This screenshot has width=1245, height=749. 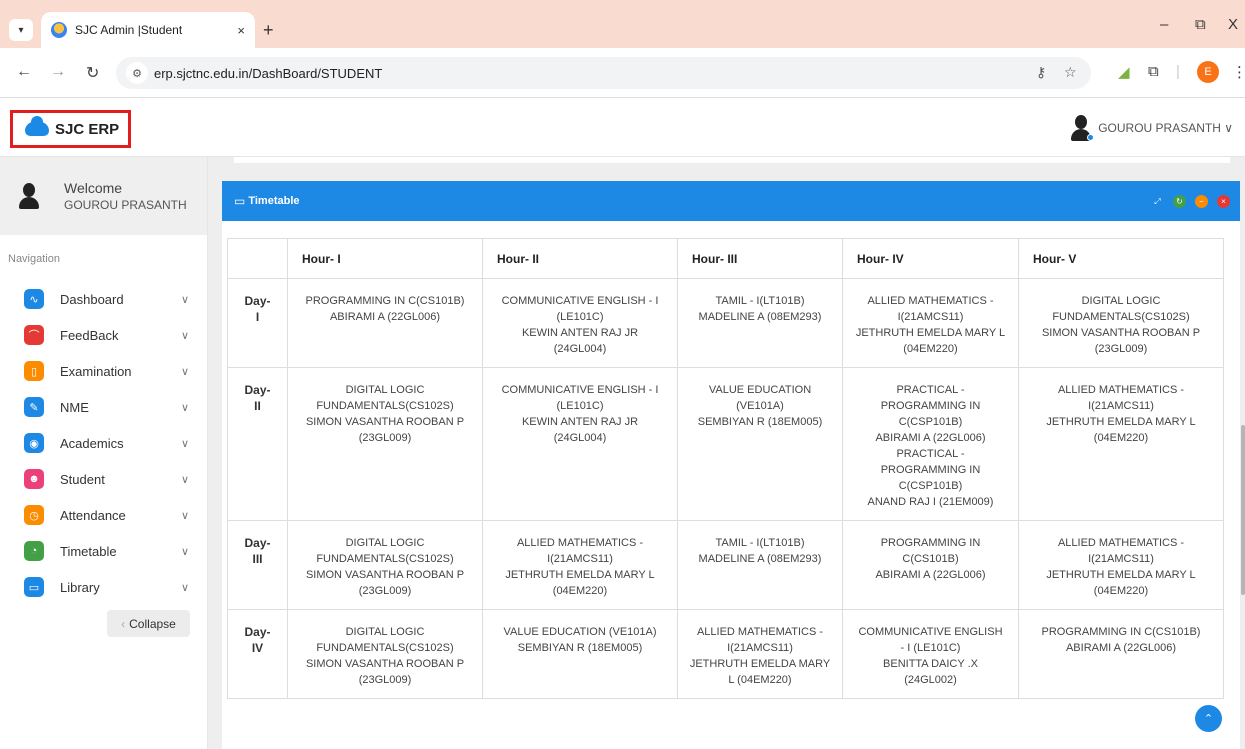 What do you see at coordinates (731, 201) in the screenshot?
I see `panel-header: ▭ Timetable ⤢ ↻ − ×` at bounding box center [731, 201].